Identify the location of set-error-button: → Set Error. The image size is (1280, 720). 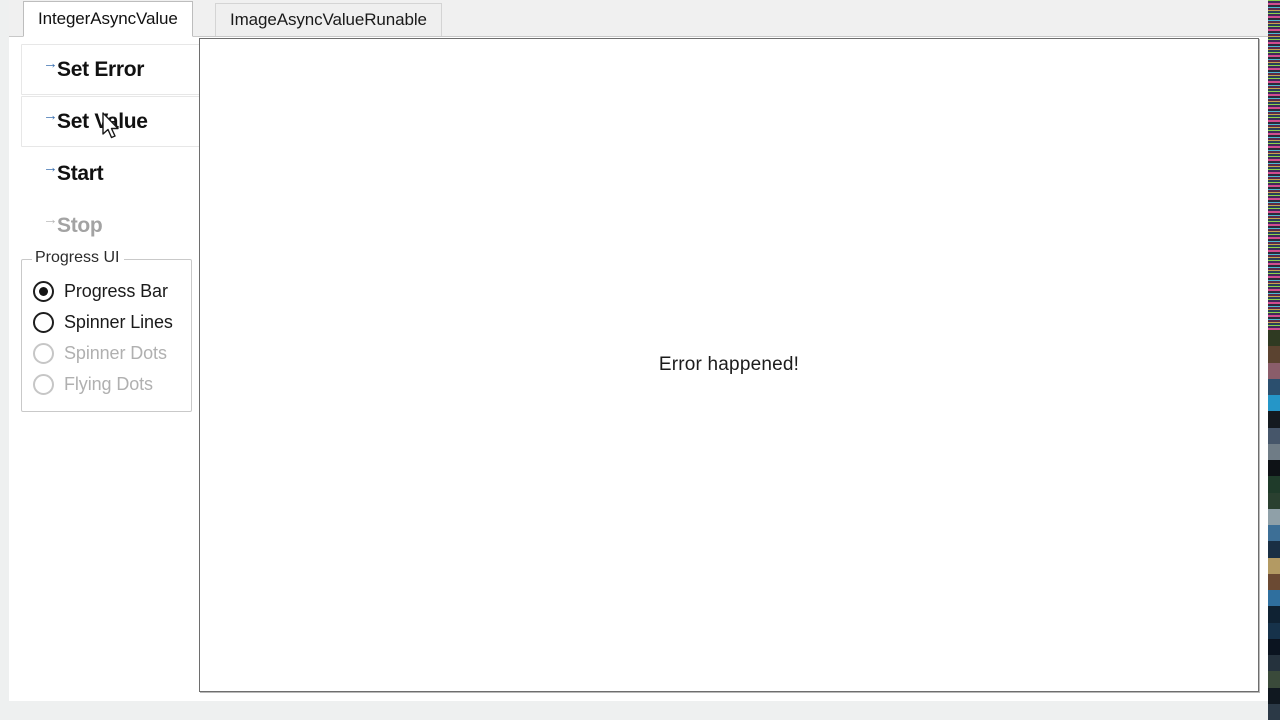
(112, 69).